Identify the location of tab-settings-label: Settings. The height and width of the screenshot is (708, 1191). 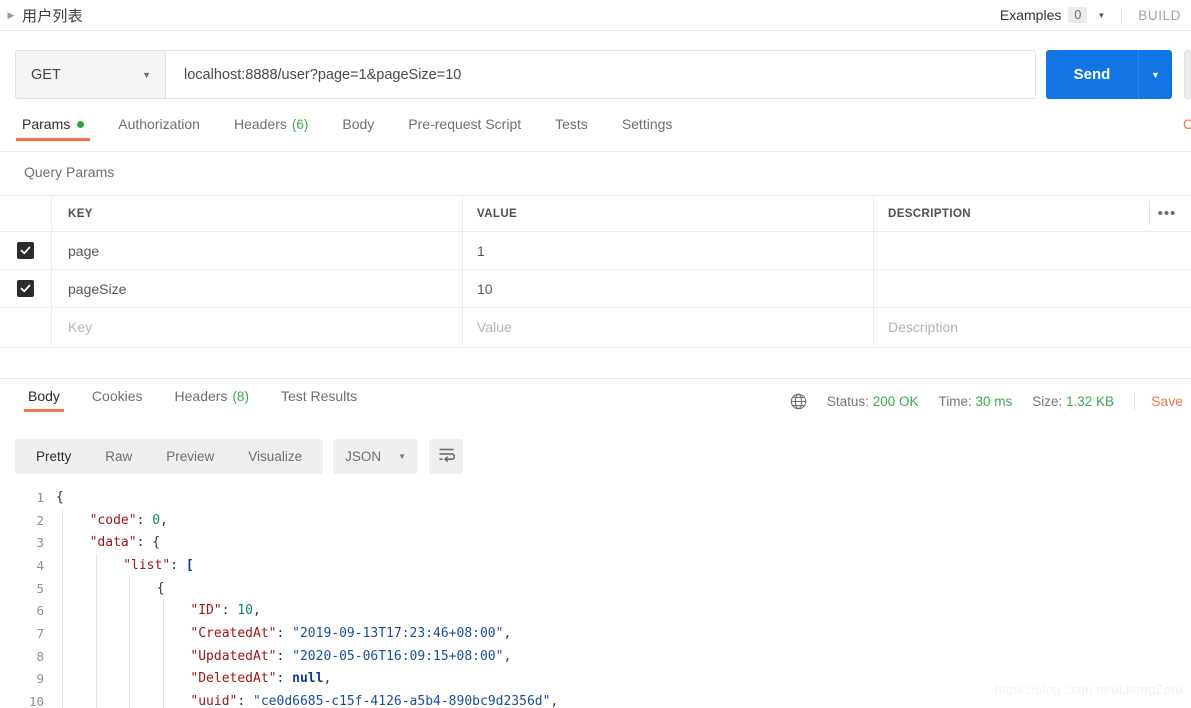
(647, 124).